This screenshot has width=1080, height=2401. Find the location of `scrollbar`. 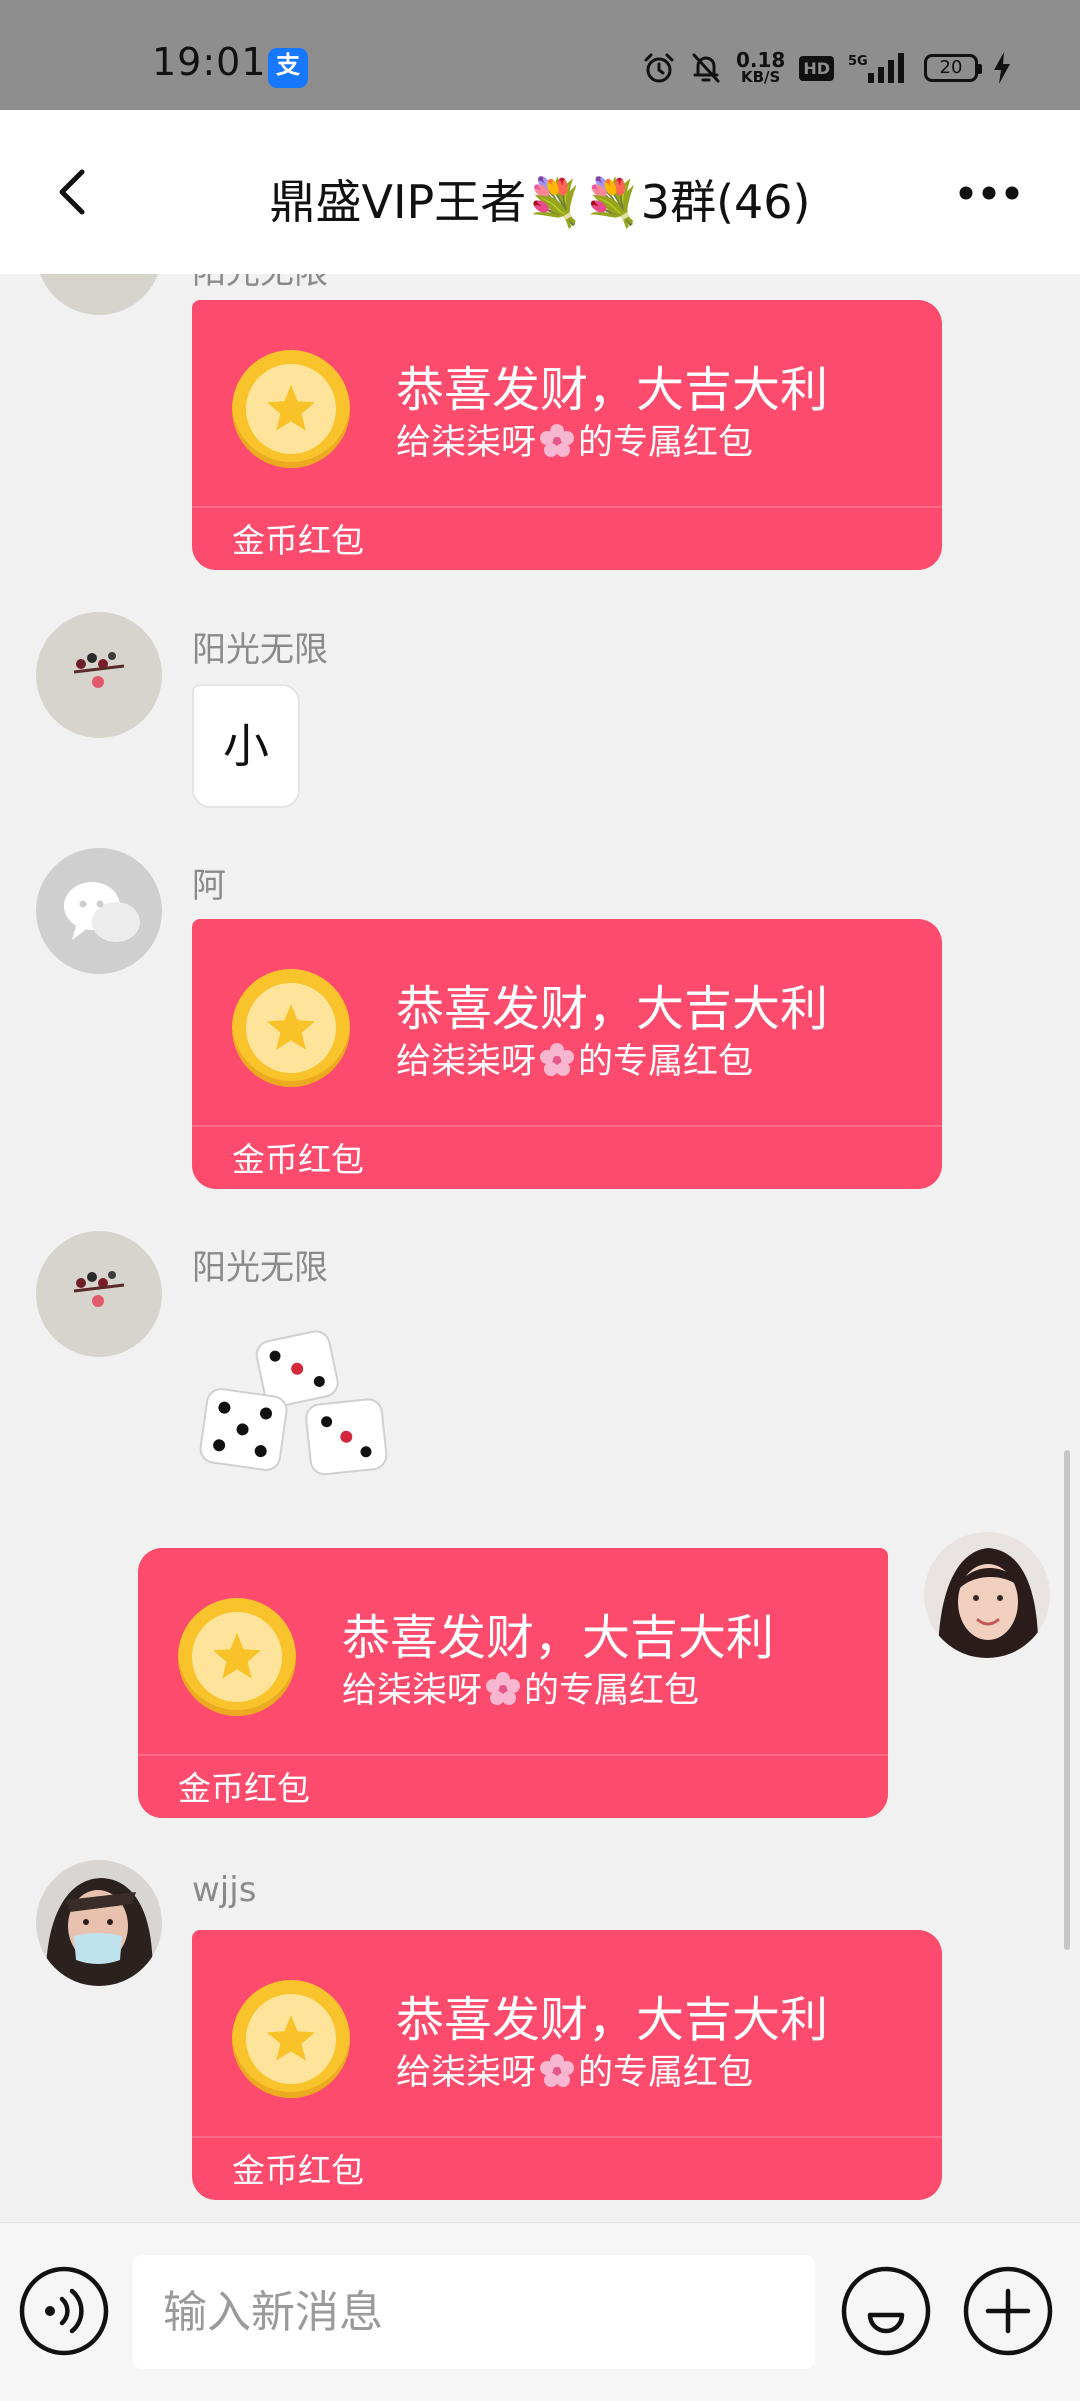

scrollbar is located at coordinates (1067, 1700).